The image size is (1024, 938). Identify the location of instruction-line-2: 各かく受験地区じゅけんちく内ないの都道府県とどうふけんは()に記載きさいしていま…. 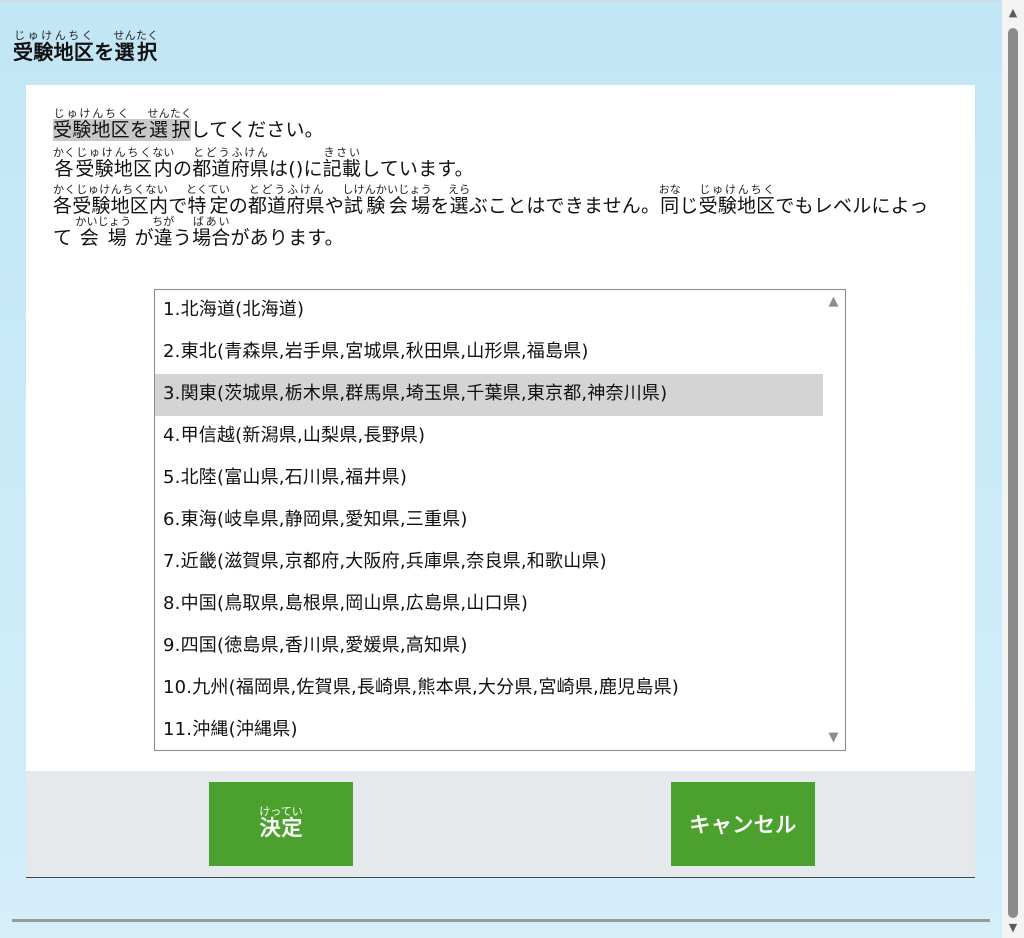
(263, 162).